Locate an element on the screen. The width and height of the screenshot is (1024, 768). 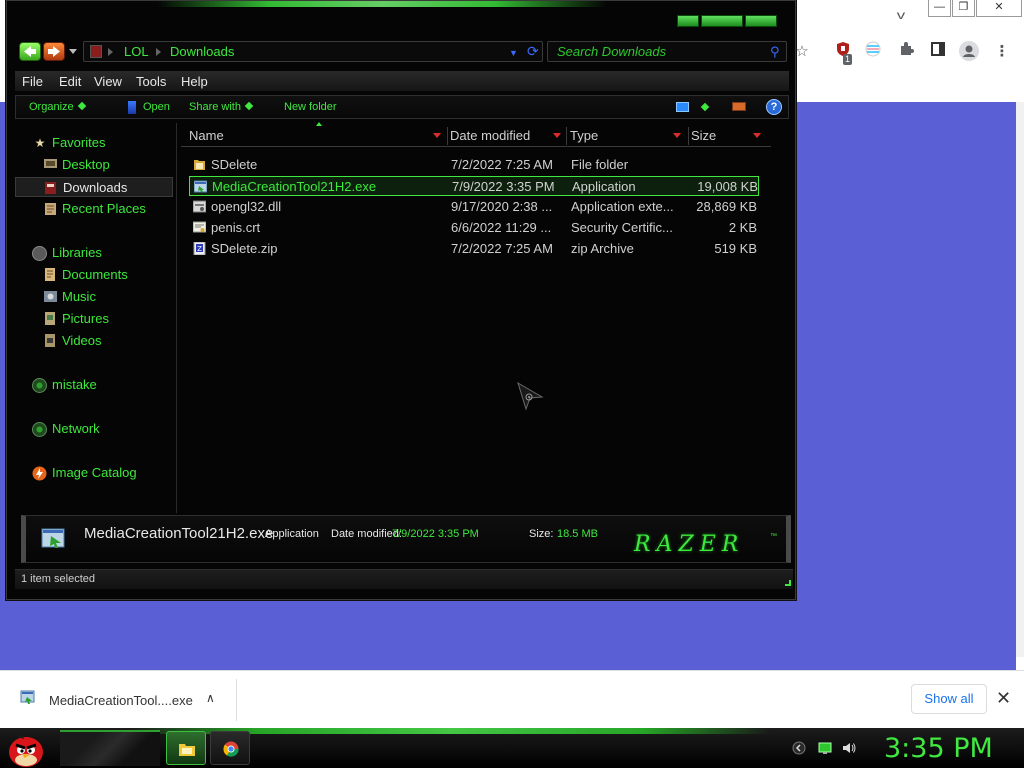
exe-large-icon is located at coordinates (53, 538).